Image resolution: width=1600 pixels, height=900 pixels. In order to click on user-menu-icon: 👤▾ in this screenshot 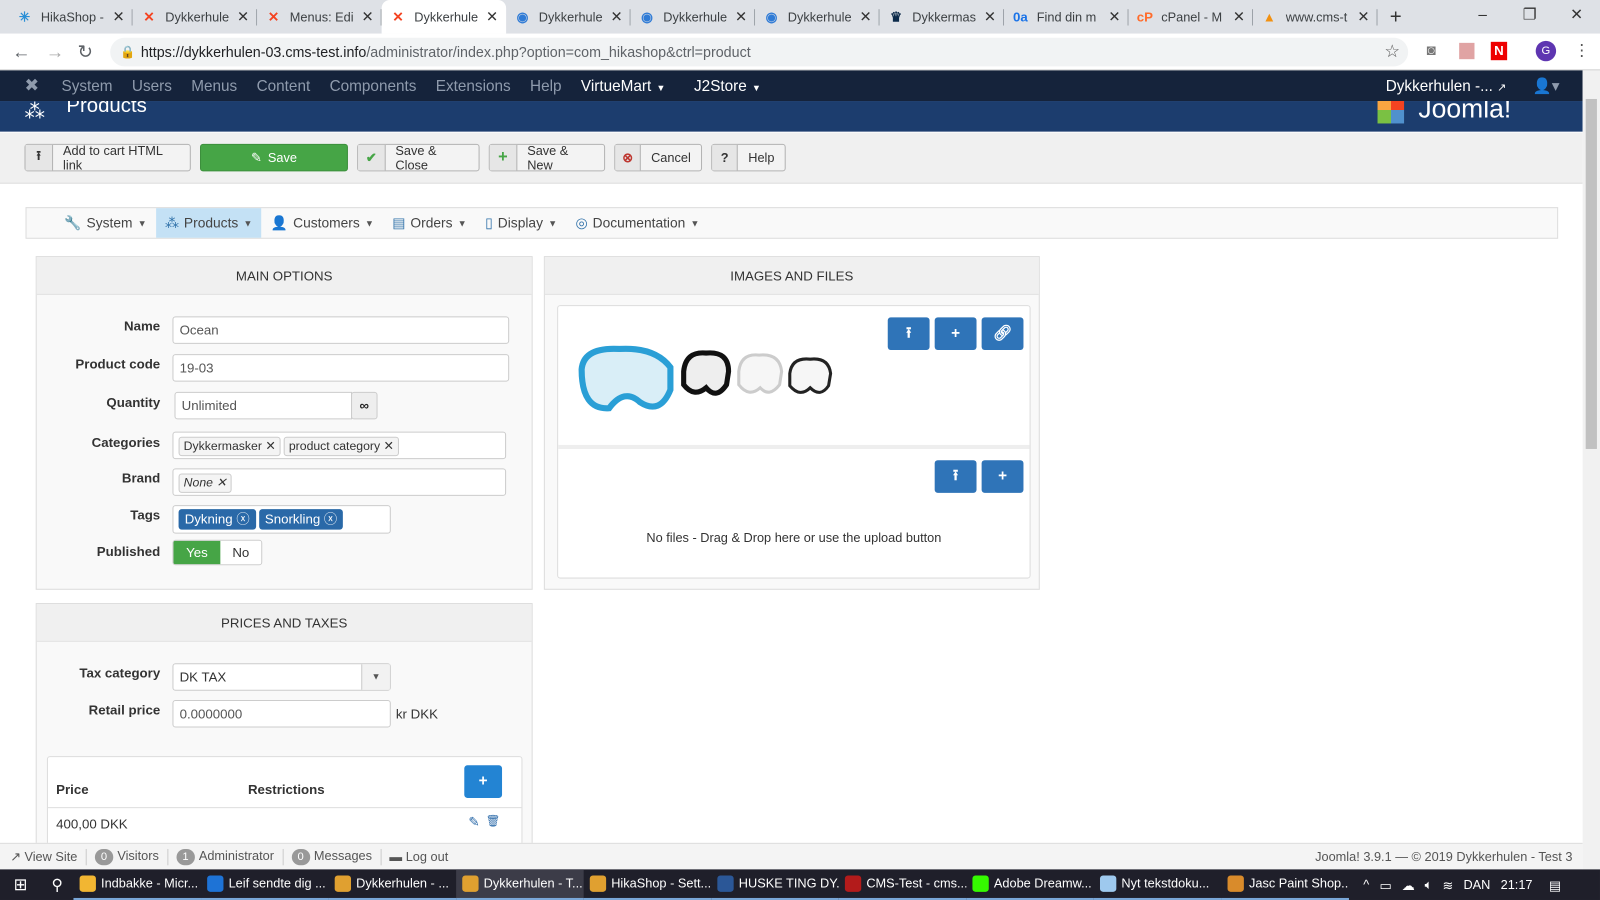, I will do `click(1546, 86)`.